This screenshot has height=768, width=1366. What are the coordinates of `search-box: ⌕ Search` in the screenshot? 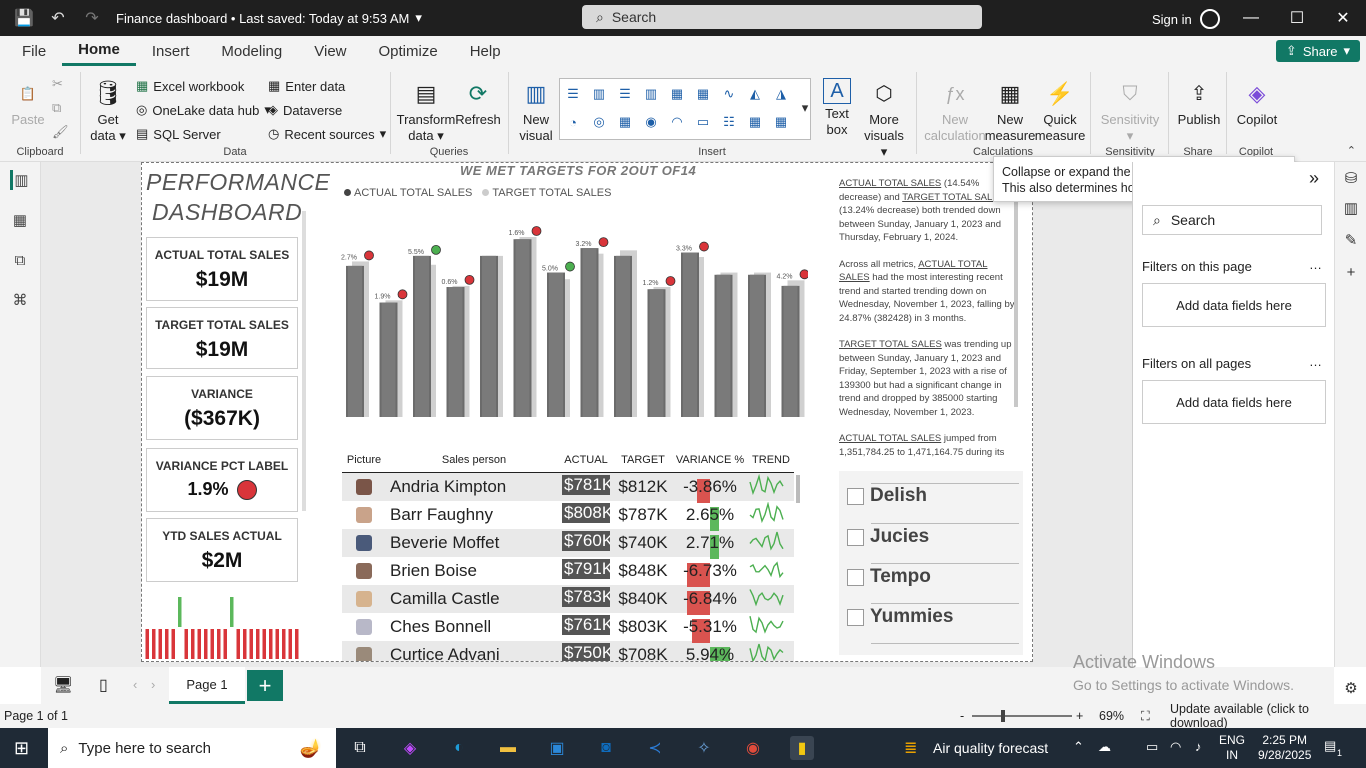 It's located at (782, 17).